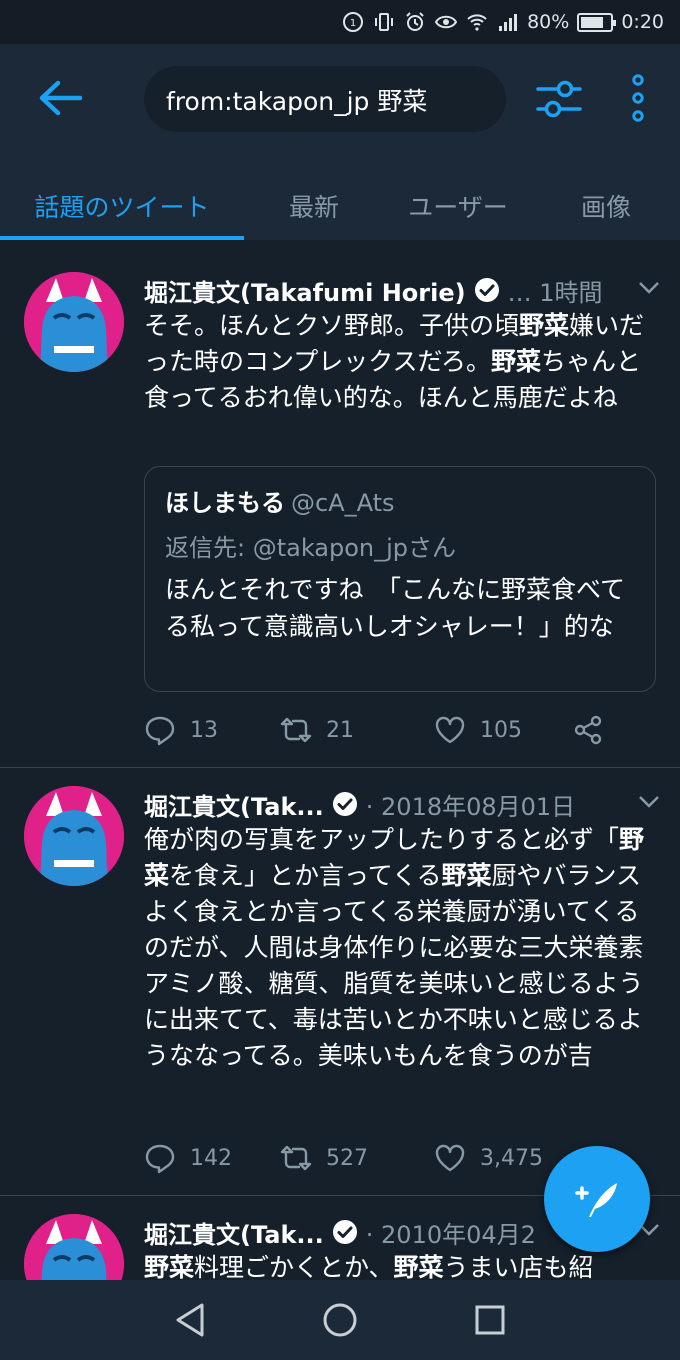 The width and height of the screenshot is (680, 1360). What do you see at coordinates (340, 730) in the screenshot?
I see `retweet-count: 21` at bounding box center [340, 730].